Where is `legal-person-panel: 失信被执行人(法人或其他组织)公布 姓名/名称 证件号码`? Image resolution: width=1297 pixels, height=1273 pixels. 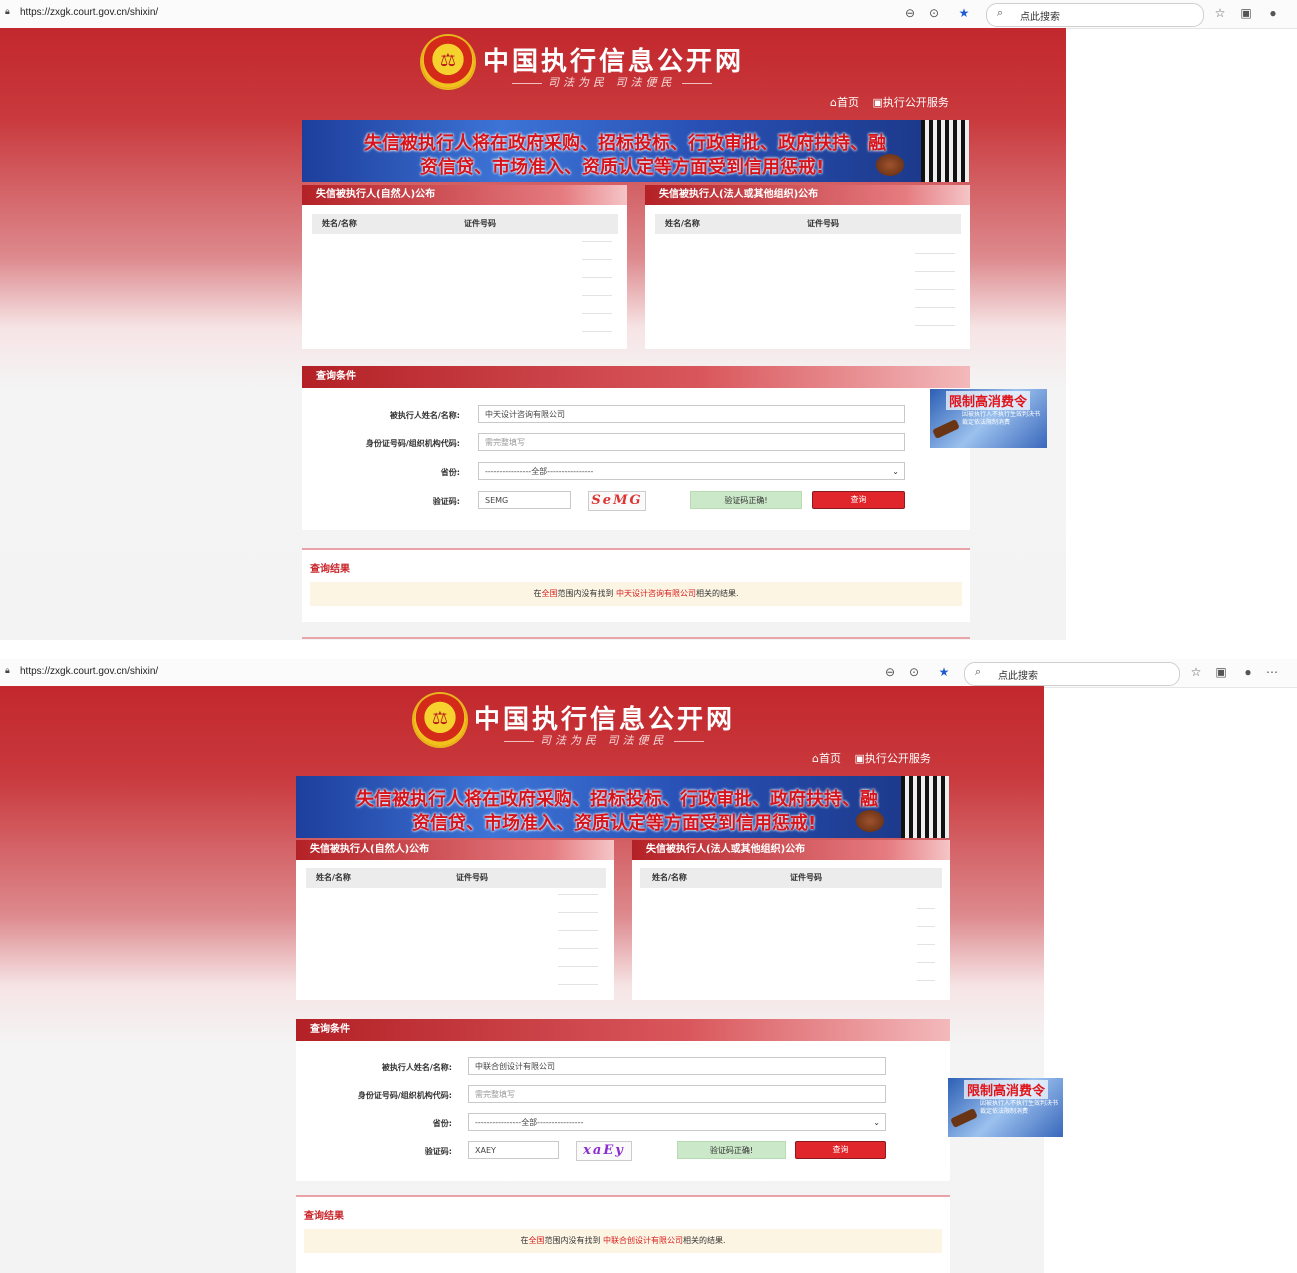 legal-person-panel: 失信被执行人(法人或其他组织)公布 姓名/名称 证件号码 is located at coordinates (807, 267).